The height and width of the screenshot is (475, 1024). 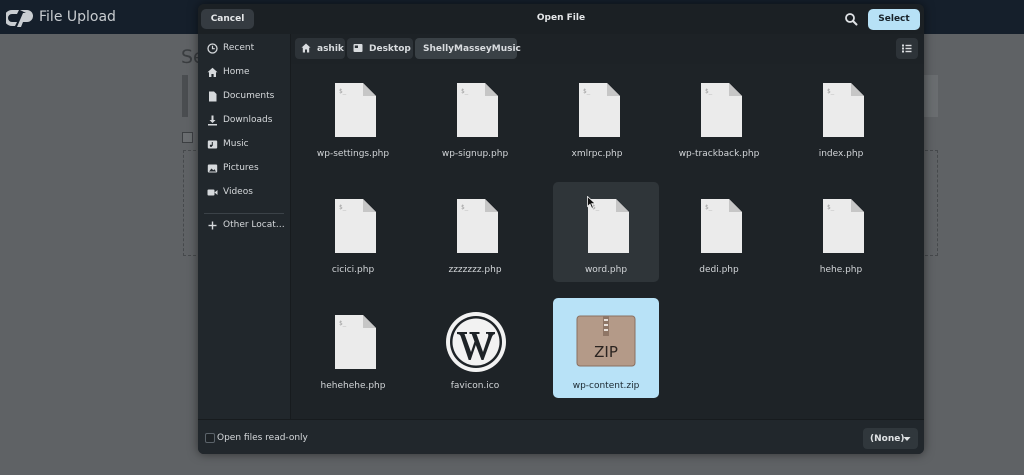 I want to click on file-item-dedi-php: $_ dedi.php, so click(x=719, y=232).